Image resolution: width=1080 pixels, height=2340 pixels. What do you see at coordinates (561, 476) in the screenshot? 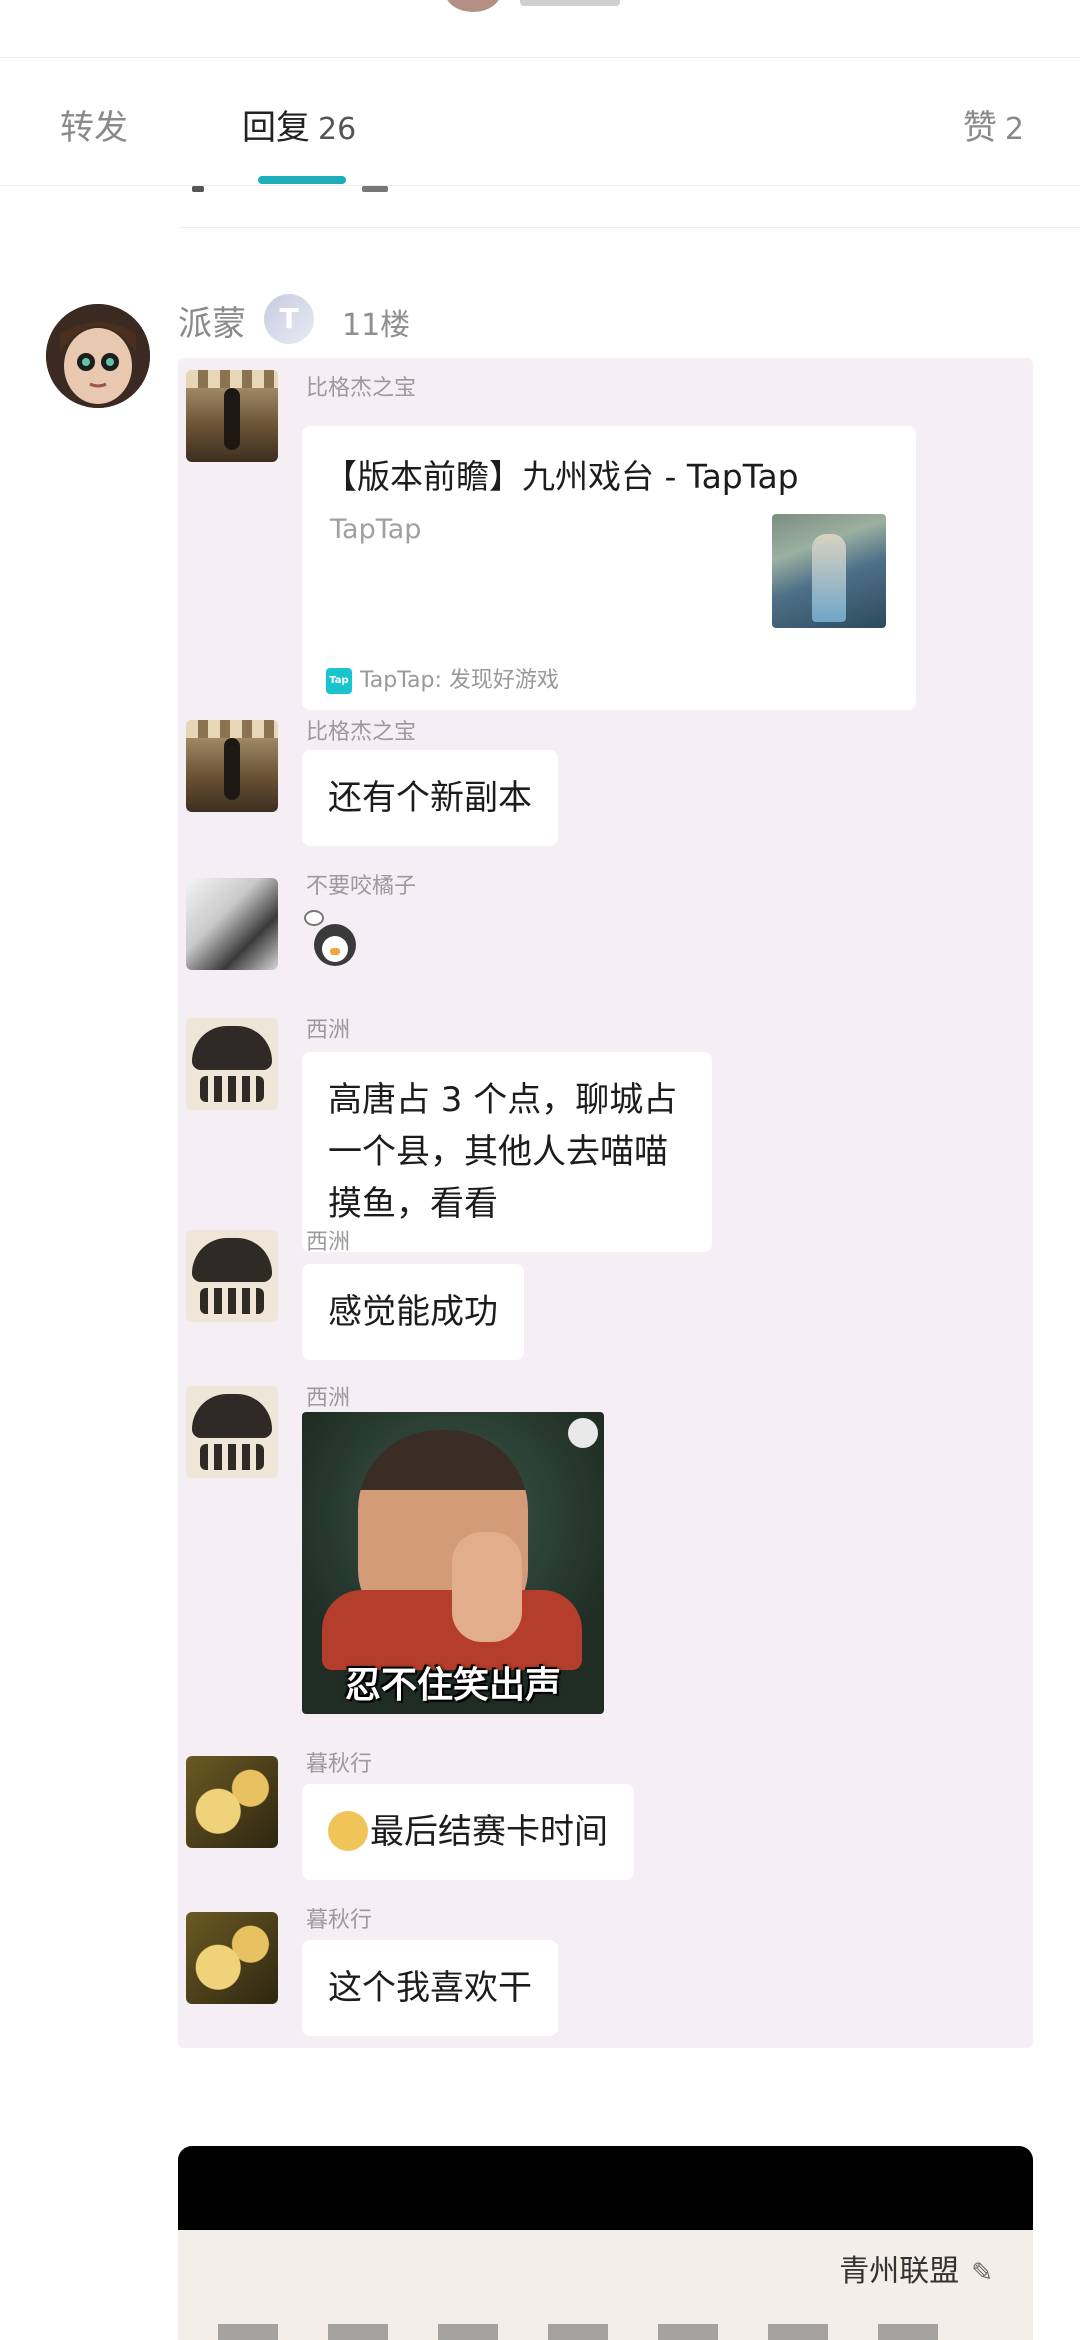
I see `link-card-title: 【版本前瞻】九州戏台 - TapTap` at bounding box center [561, 476].